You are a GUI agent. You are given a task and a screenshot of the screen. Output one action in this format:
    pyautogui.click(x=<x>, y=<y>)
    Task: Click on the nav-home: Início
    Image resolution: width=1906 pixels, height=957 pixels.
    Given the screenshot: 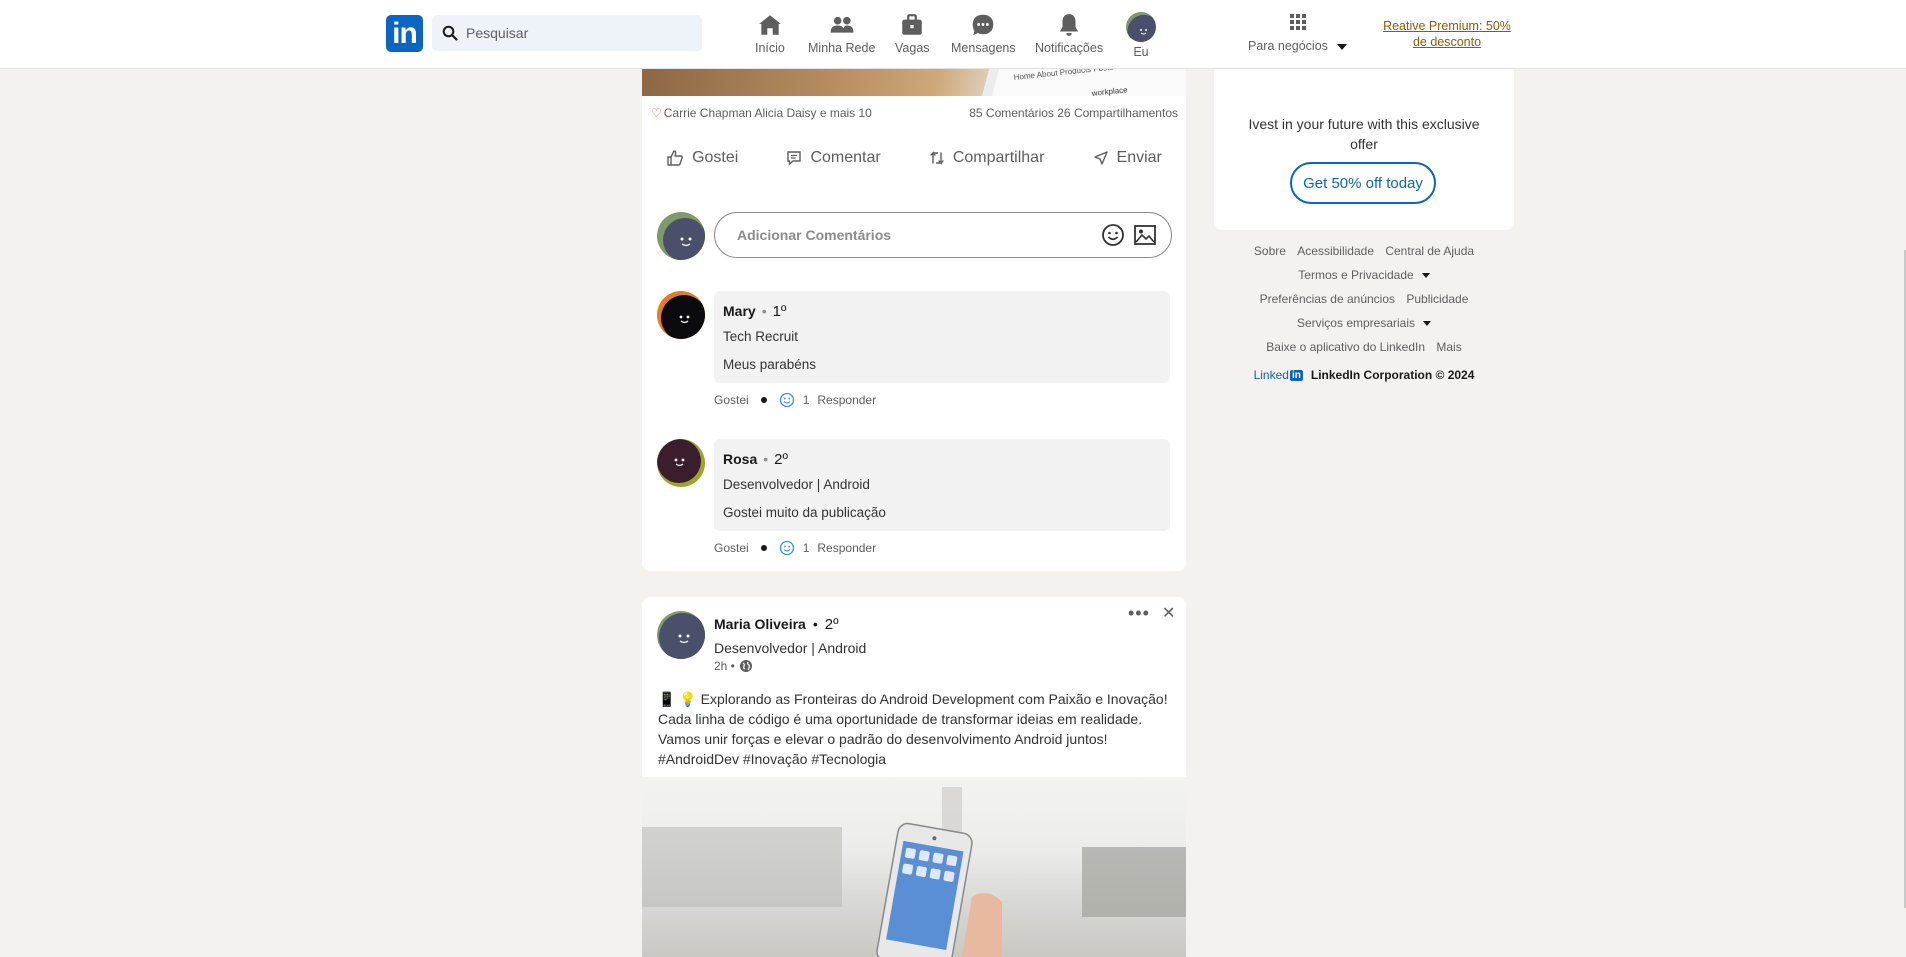 What is the action you would take?
    pyautogui.click(x=770, y=33)
    